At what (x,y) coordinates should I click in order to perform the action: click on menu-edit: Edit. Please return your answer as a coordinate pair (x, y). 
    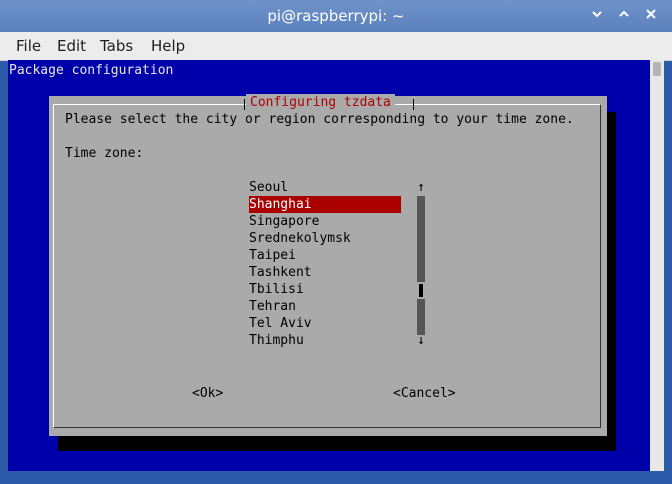
    Looking at the image, I should click on (71, 46).